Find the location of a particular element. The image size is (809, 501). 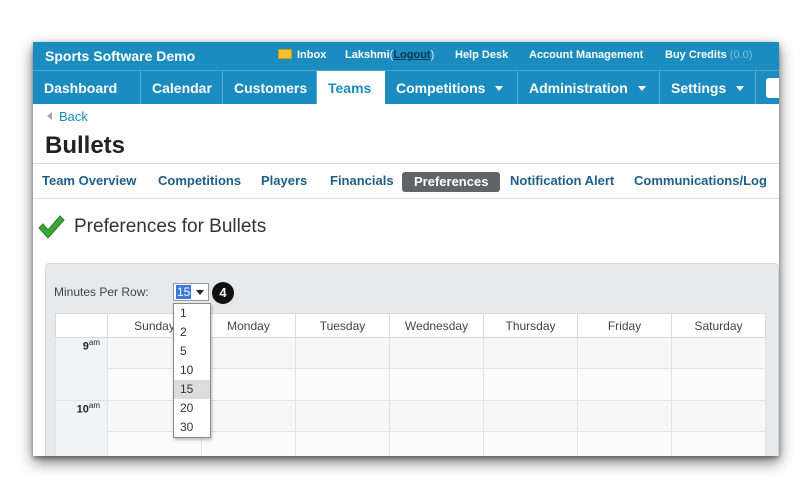

buy-credits-link: Buy Credits (0.0) is located at coordinates (708, 55).